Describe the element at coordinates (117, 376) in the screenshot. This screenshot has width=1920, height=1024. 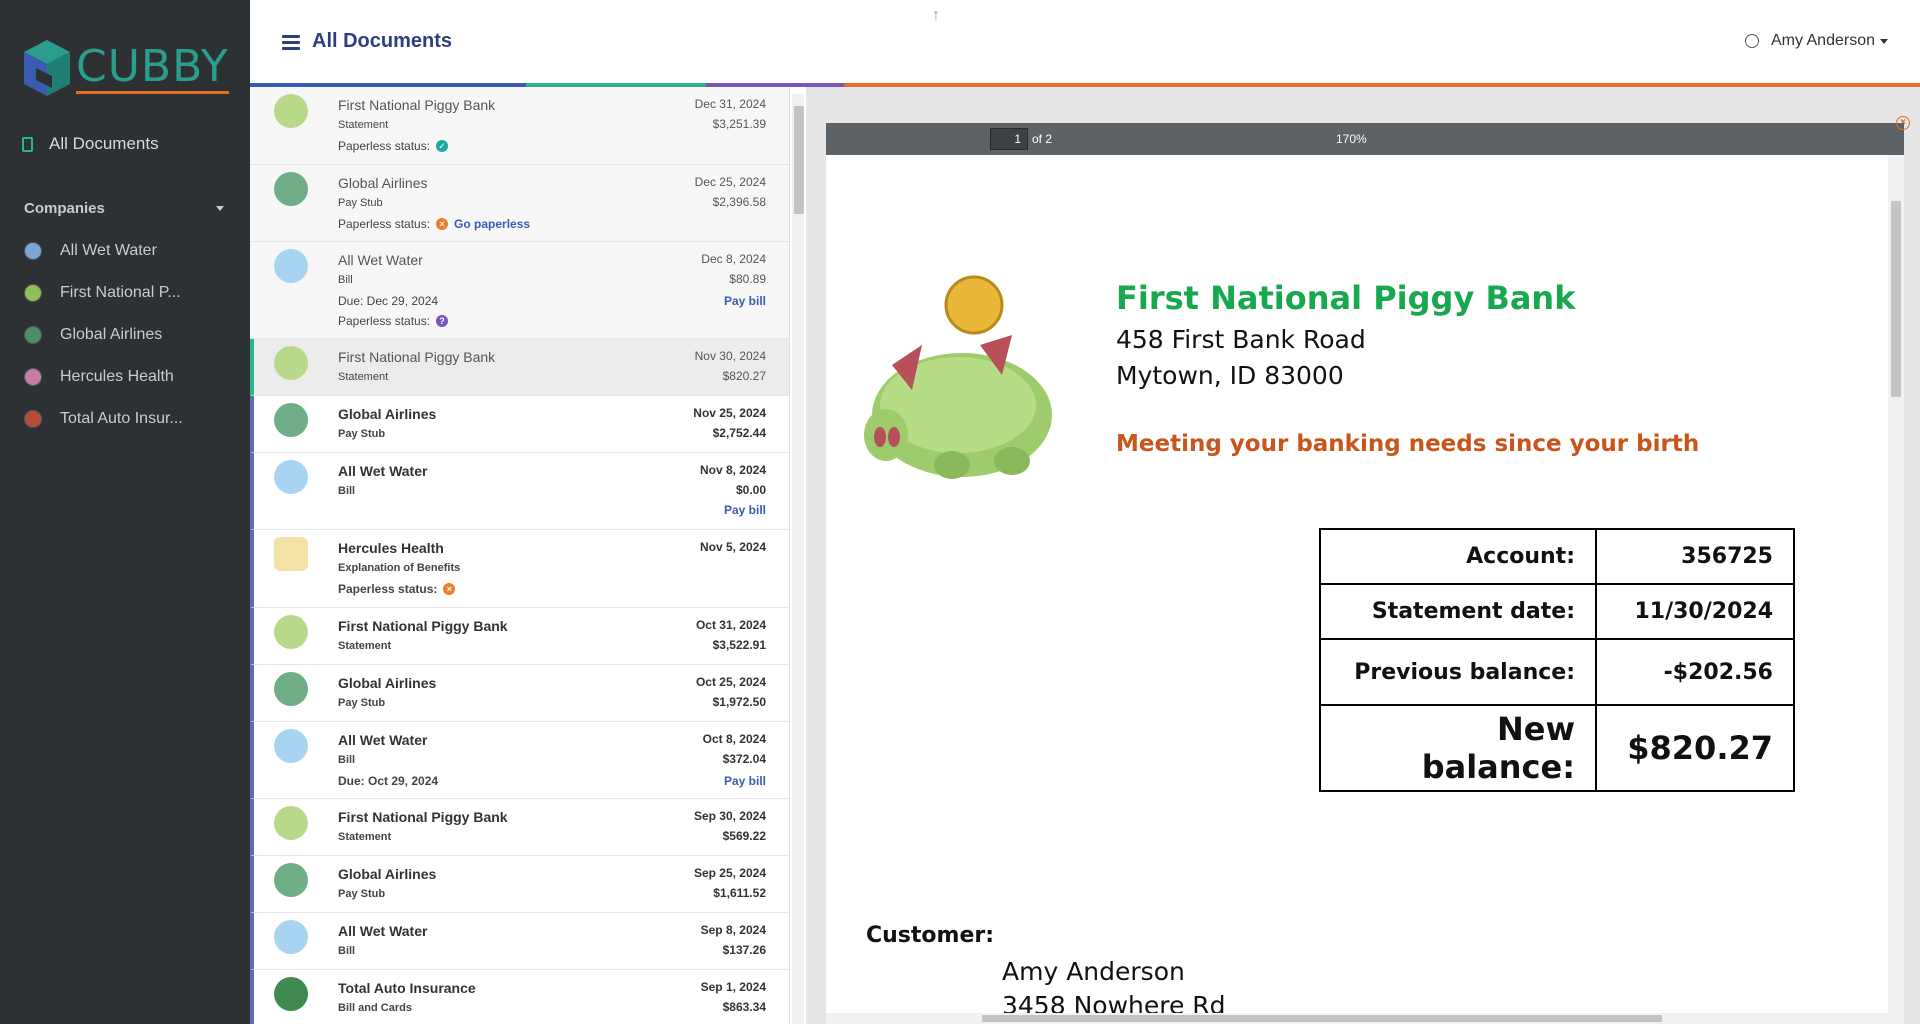
I see `sidebar-item-label: Hercules Health` at that location.